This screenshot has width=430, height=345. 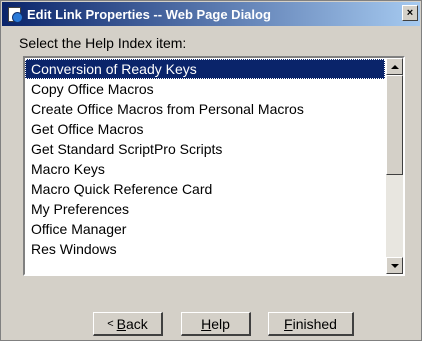 I want to click on help-button: Help, so click(x=216, y=324).